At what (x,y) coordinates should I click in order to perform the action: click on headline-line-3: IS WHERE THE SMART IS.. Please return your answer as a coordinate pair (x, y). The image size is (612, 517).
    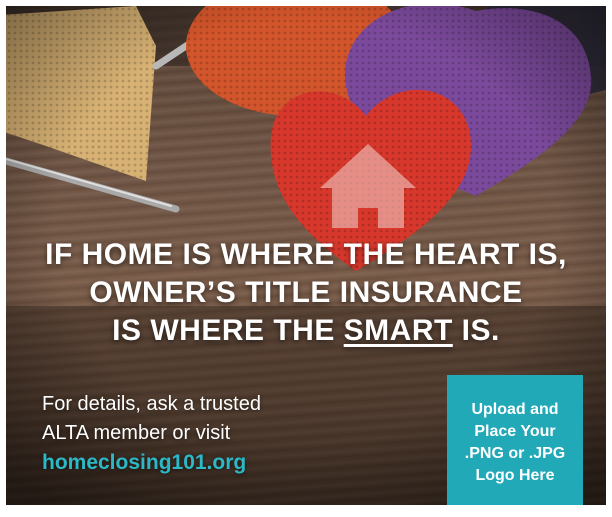
    Looking at the image, I should click on (306, 331).